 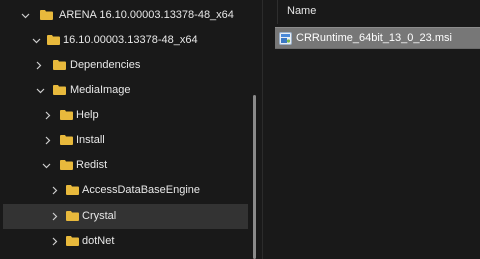 I want to click on tree-item-version-folder: 16.10.00003.13378-48_x64, so click(x=125, y=40).